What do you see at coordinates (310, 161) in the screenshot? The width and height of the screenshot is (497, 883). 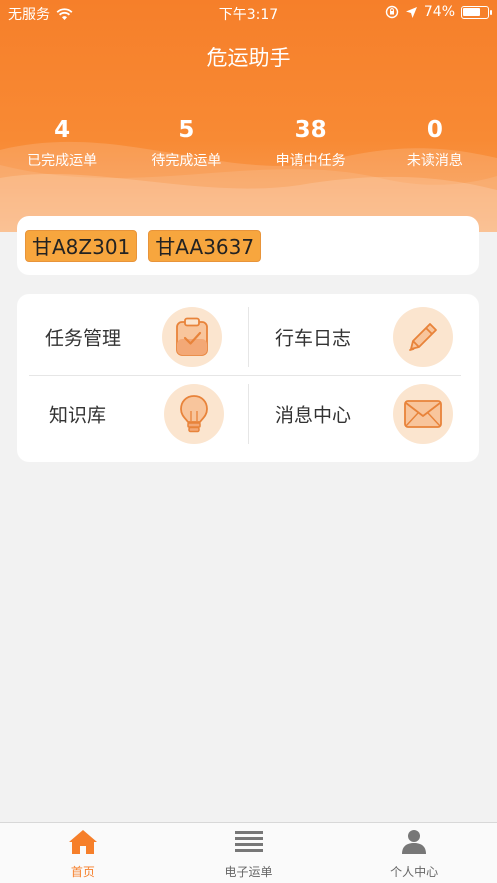 I see `stat-label: 申请中任务` at bounding box center [310, 161].